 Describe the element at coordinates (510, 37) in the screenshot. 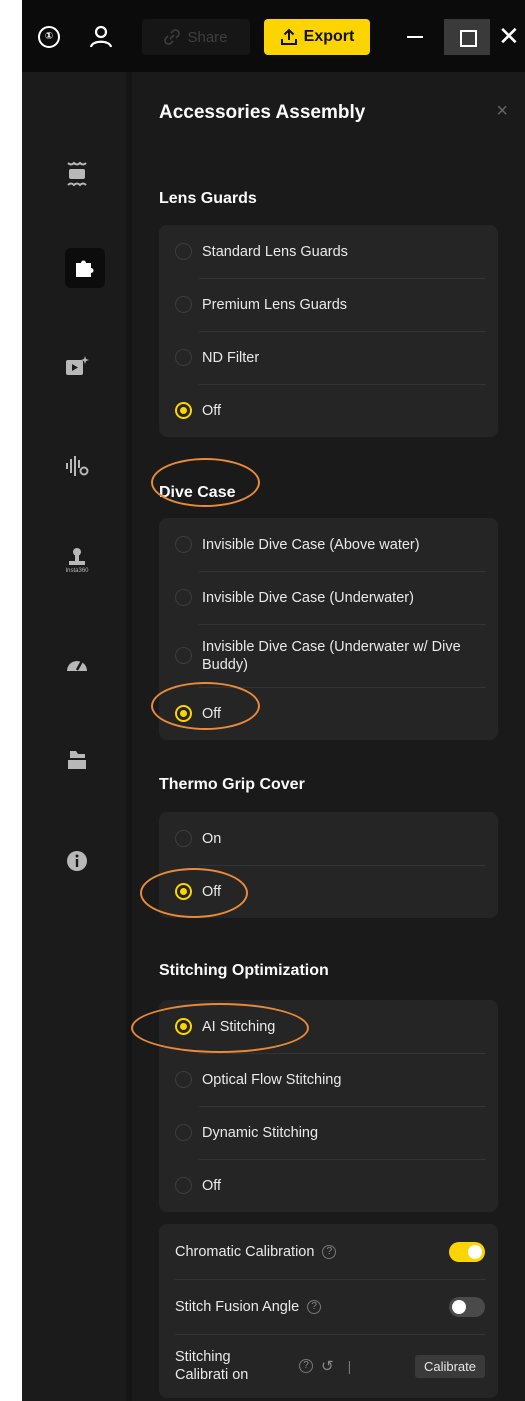

I see `close-window-icon: ✕` at that location.